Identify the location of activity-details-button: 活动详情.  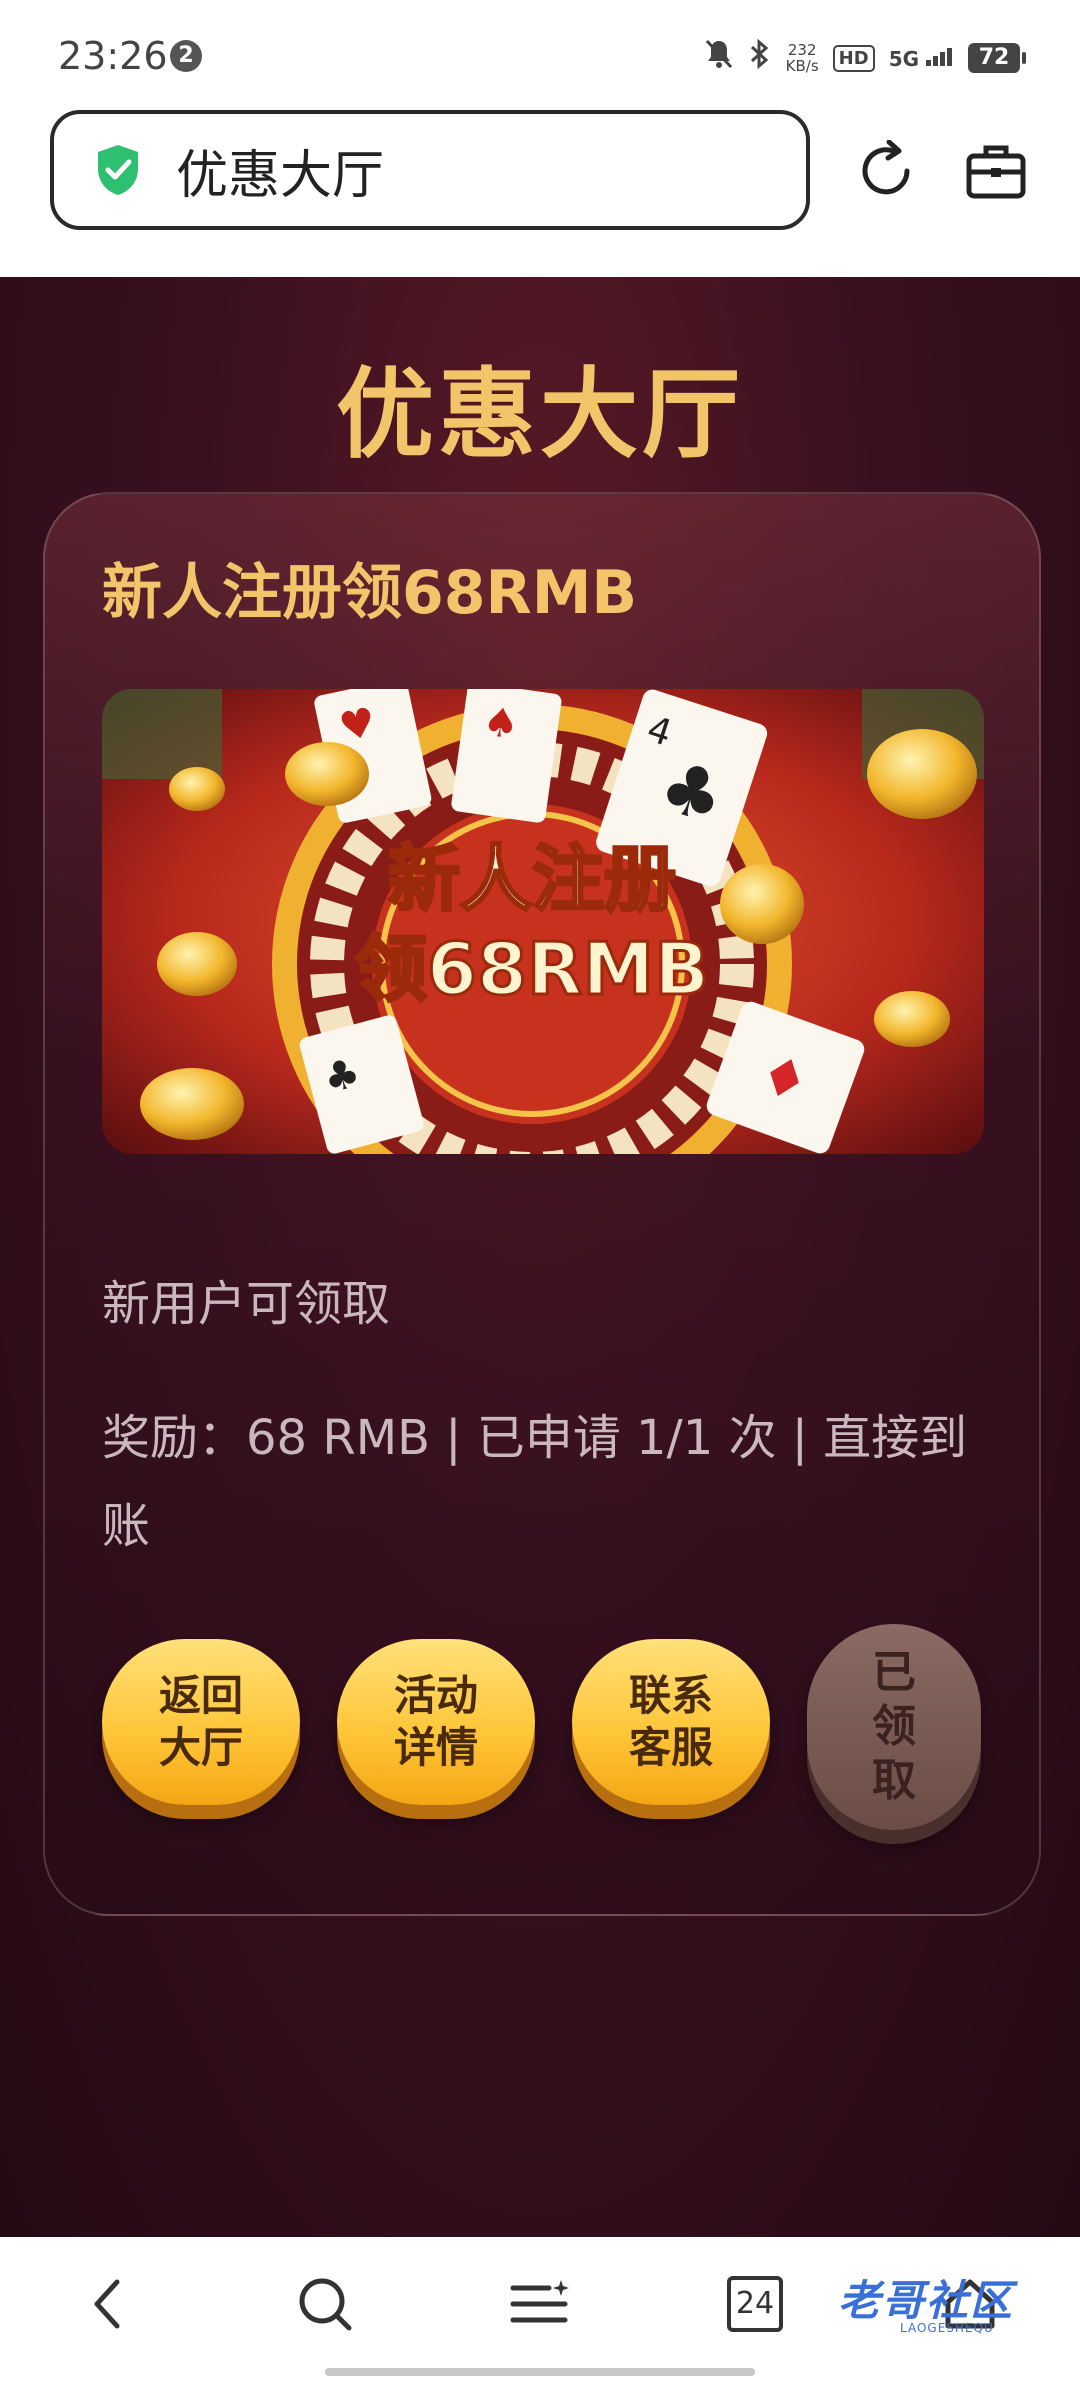
(436, 1722).